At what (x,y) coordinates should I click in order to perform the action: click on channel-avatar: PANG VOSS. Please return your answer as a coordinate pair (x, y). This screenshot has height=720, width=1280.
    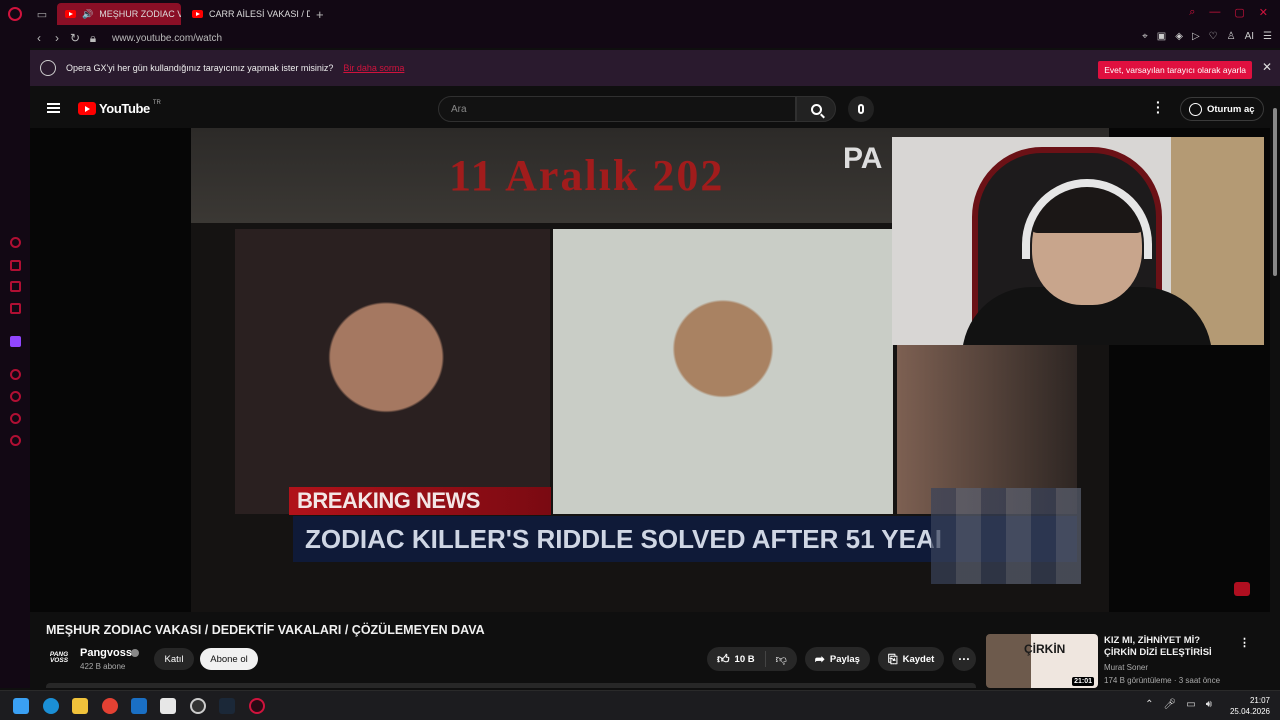
    Looking at the image, I should click on (59, 658).